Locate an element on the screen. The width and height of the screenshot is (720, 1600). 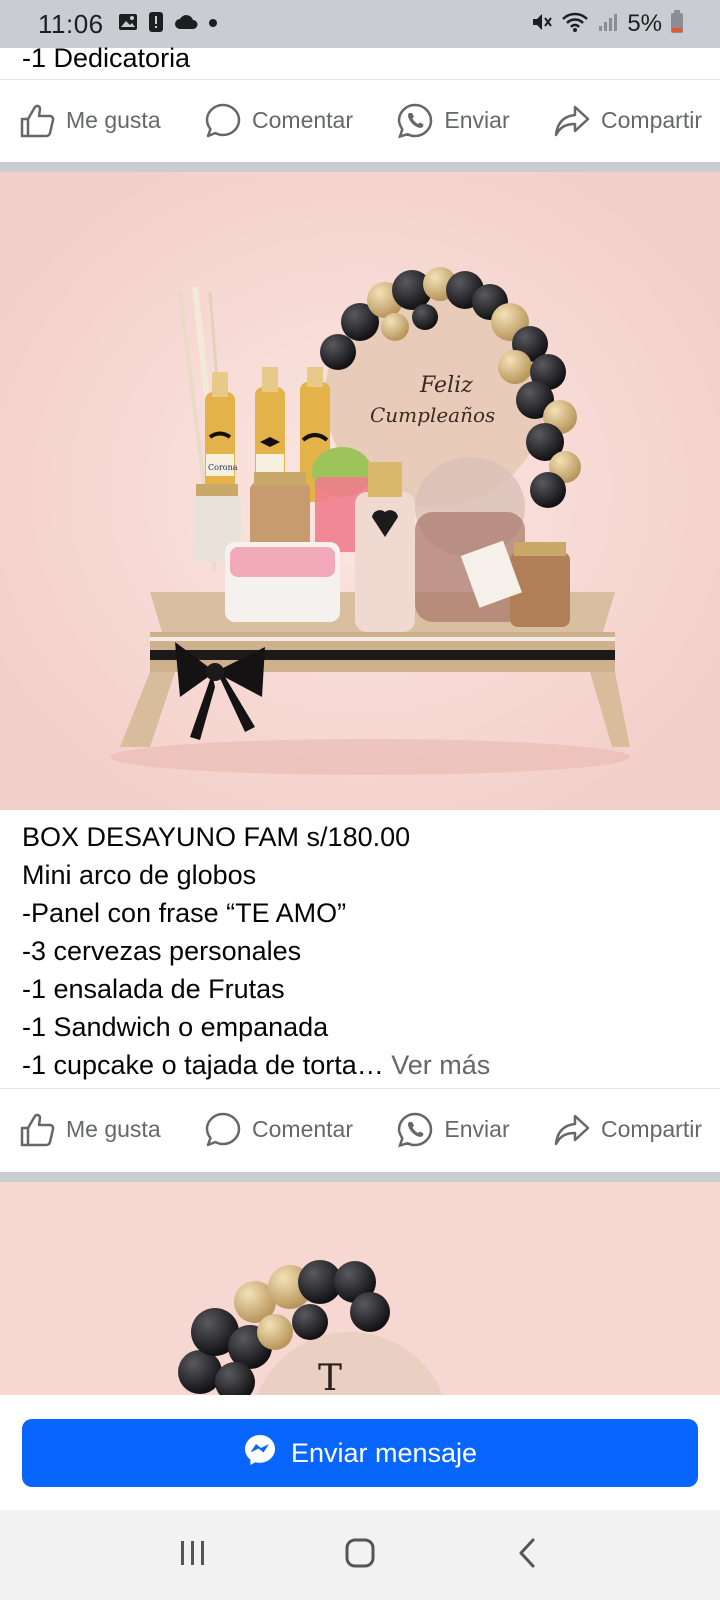
next-post-photo: T is located at coordinates (360, 1288).